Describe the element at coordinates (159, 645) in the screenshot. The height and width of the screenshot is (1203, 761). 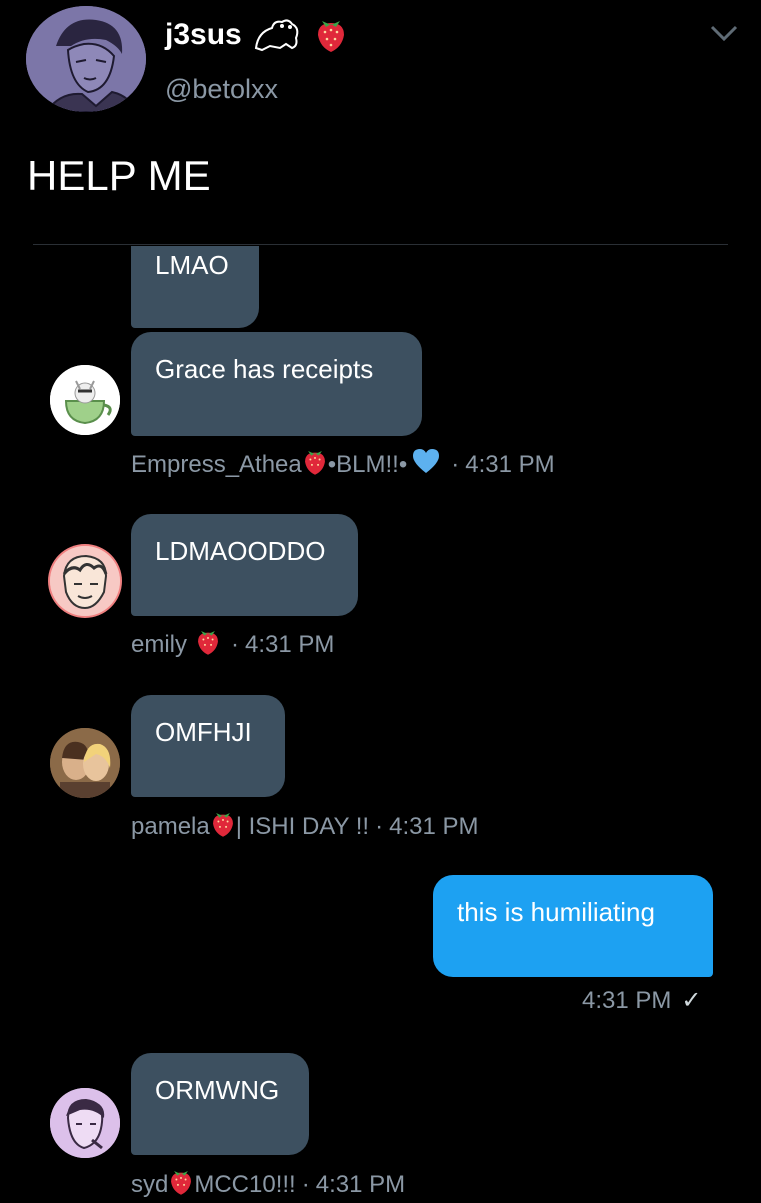
I see `sender-name: emily` at that location.